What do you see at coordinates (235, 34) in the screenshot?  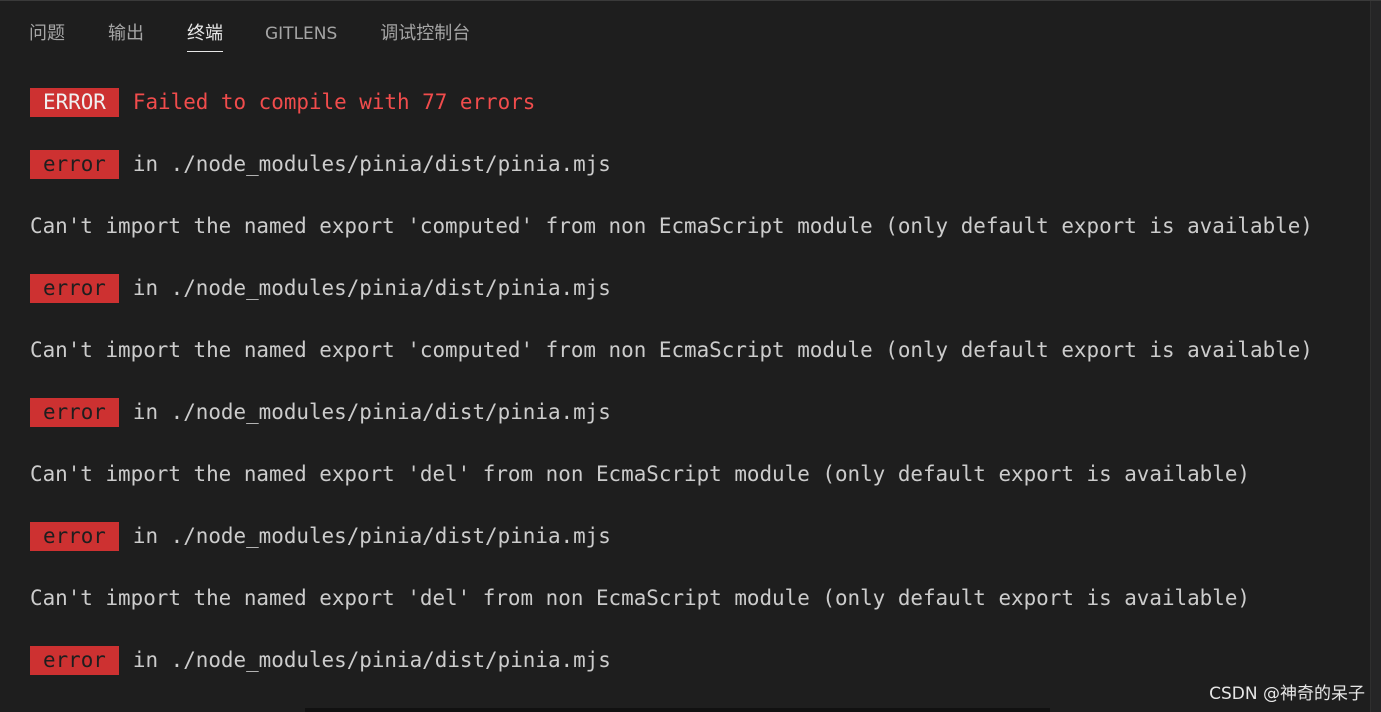 I see `panel-tabs: 问题 输出 终端 GITLENS 调试控制台` at bounding box center [235, 34].